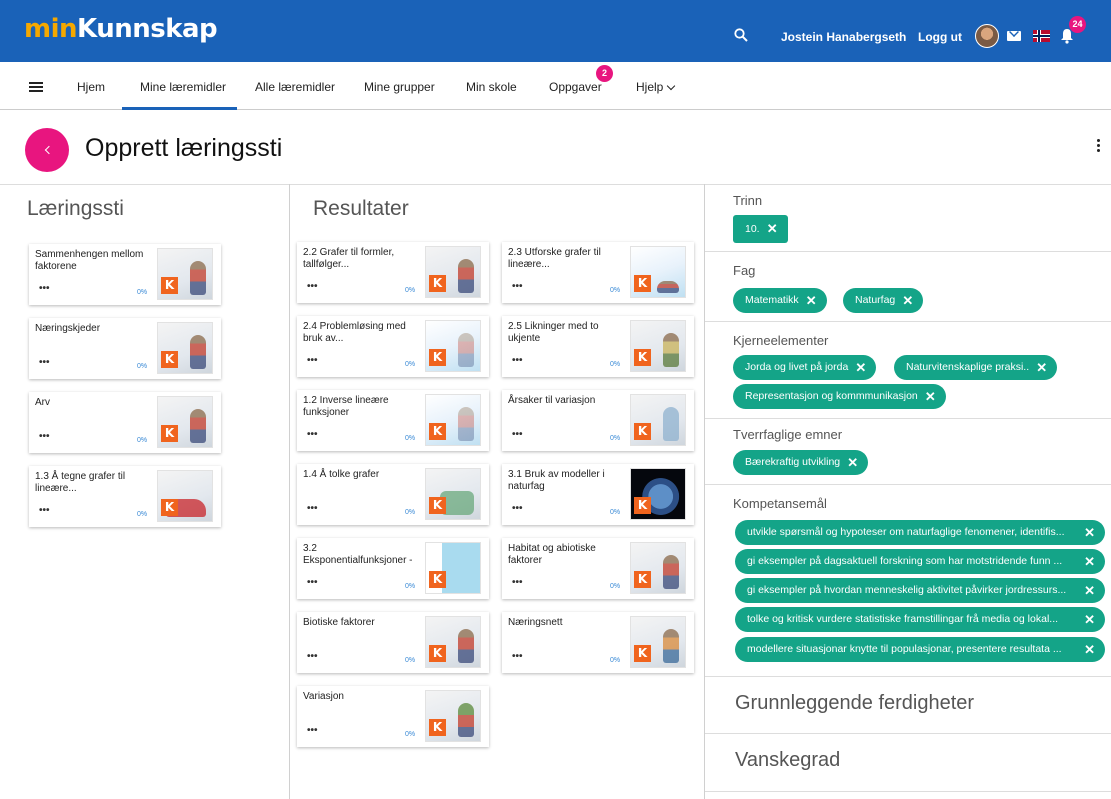 Image resolution: width=1111 pixels, height=799 pixels. What do you see at coordinates (491, 87) in the screenshot?
I see `nav-item-my-school: Min skole` at bounding box center [491, 87].